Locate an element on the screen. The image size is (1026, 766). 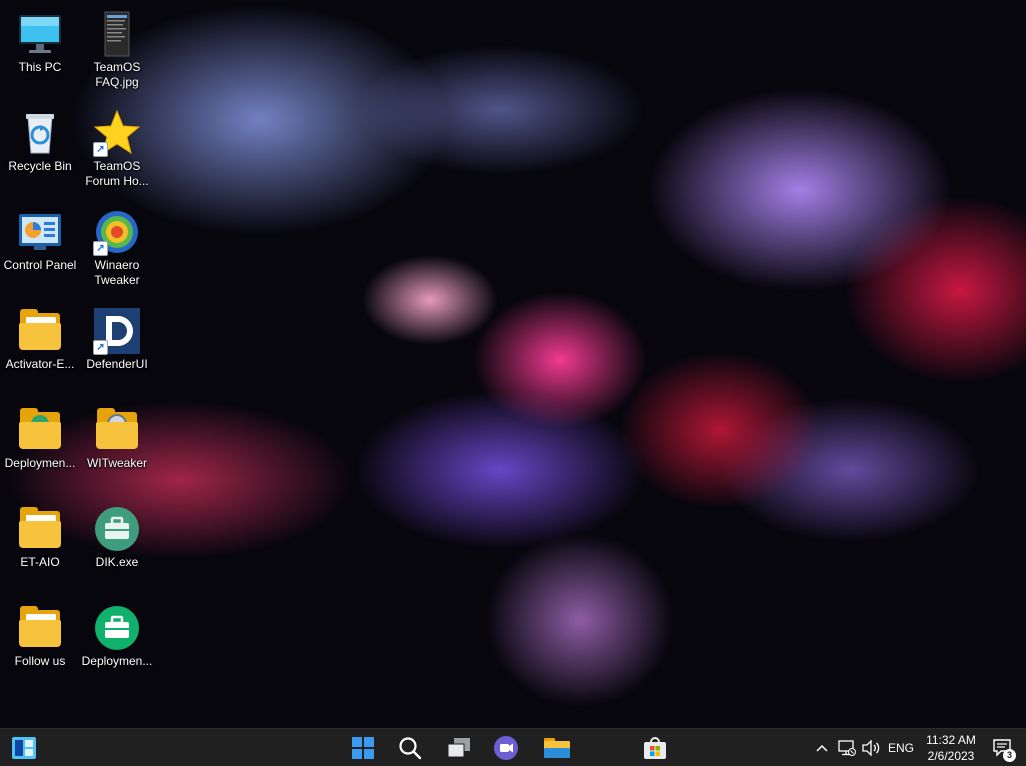
windows-start-icon is located at coordinates (363, 748).